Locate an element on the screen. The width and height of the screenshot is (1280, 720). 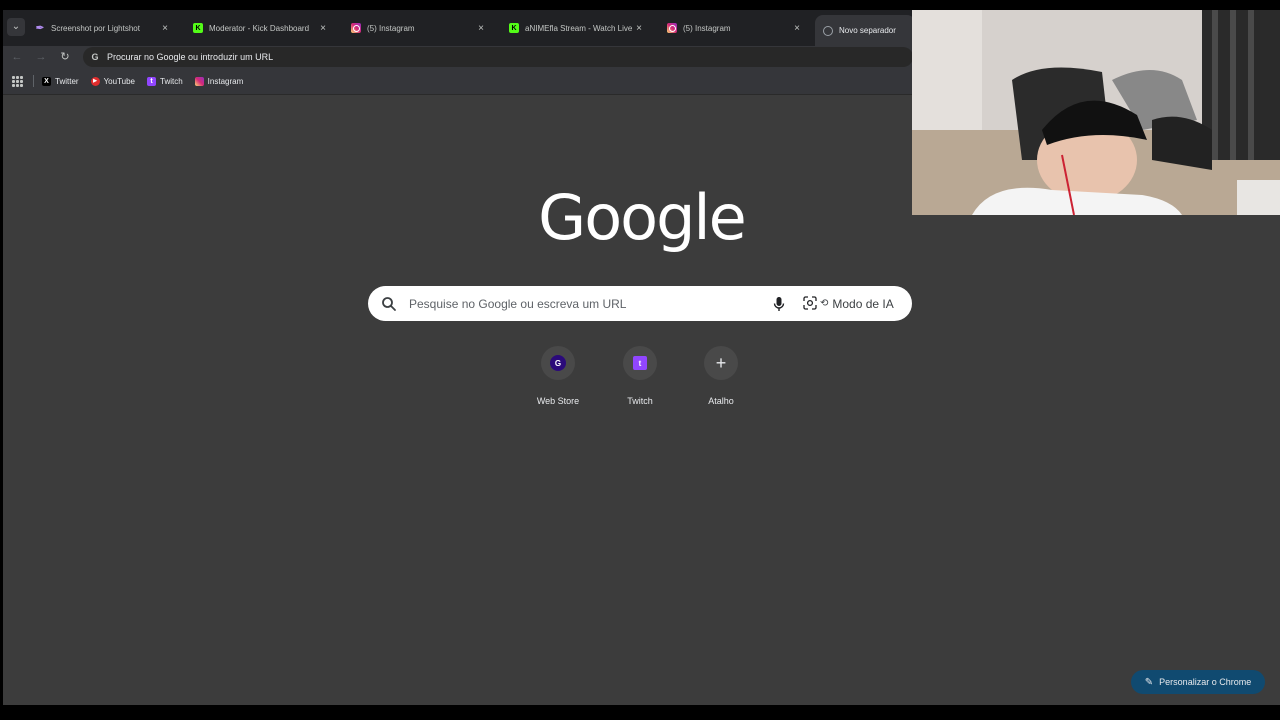
bookmark-label: YouTube is located at coordinates (119, 81).